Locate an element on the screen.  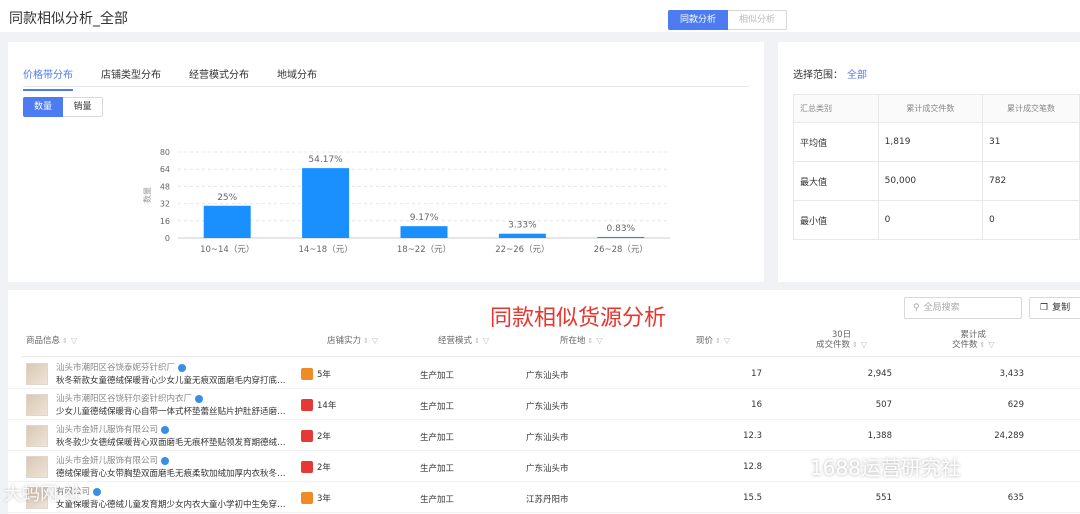
scope-value: 全部 is located at coordinates (857, 75).